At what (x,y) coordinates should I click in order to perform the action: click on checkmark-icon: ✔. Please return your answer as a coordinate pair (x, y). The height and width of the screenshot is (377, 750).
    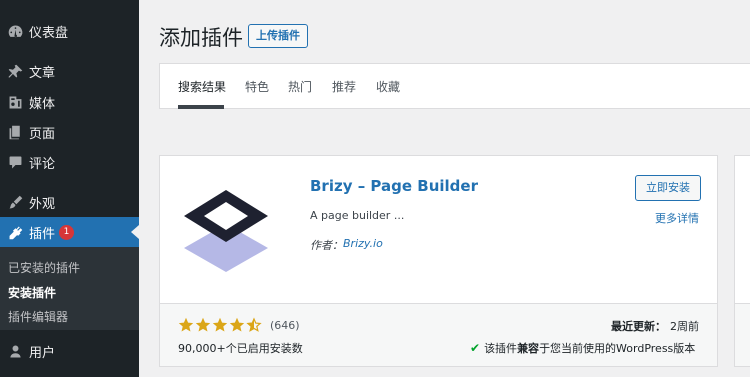
    Looking at the image, I should click on (475, 348).